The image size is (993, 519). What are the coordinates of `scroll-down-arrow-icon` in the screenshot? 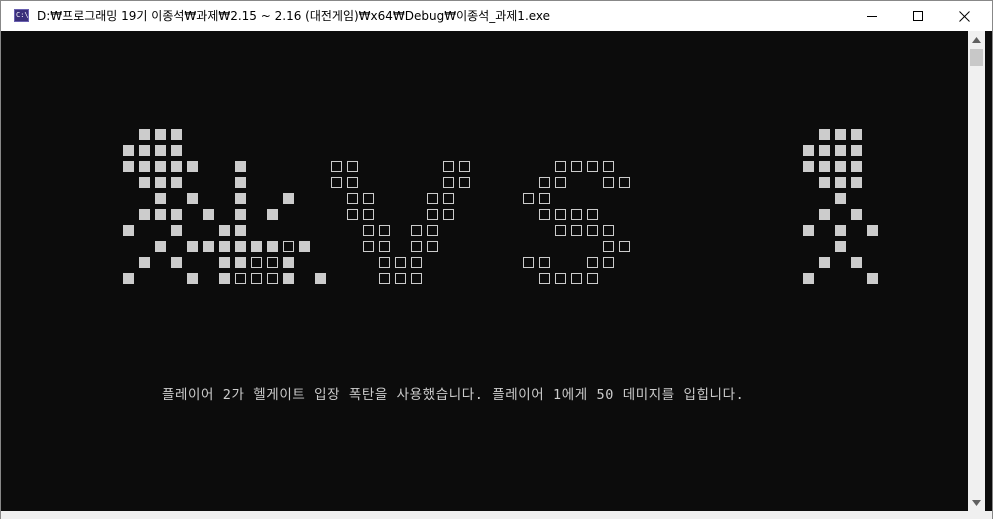 It's located at (976, 502).